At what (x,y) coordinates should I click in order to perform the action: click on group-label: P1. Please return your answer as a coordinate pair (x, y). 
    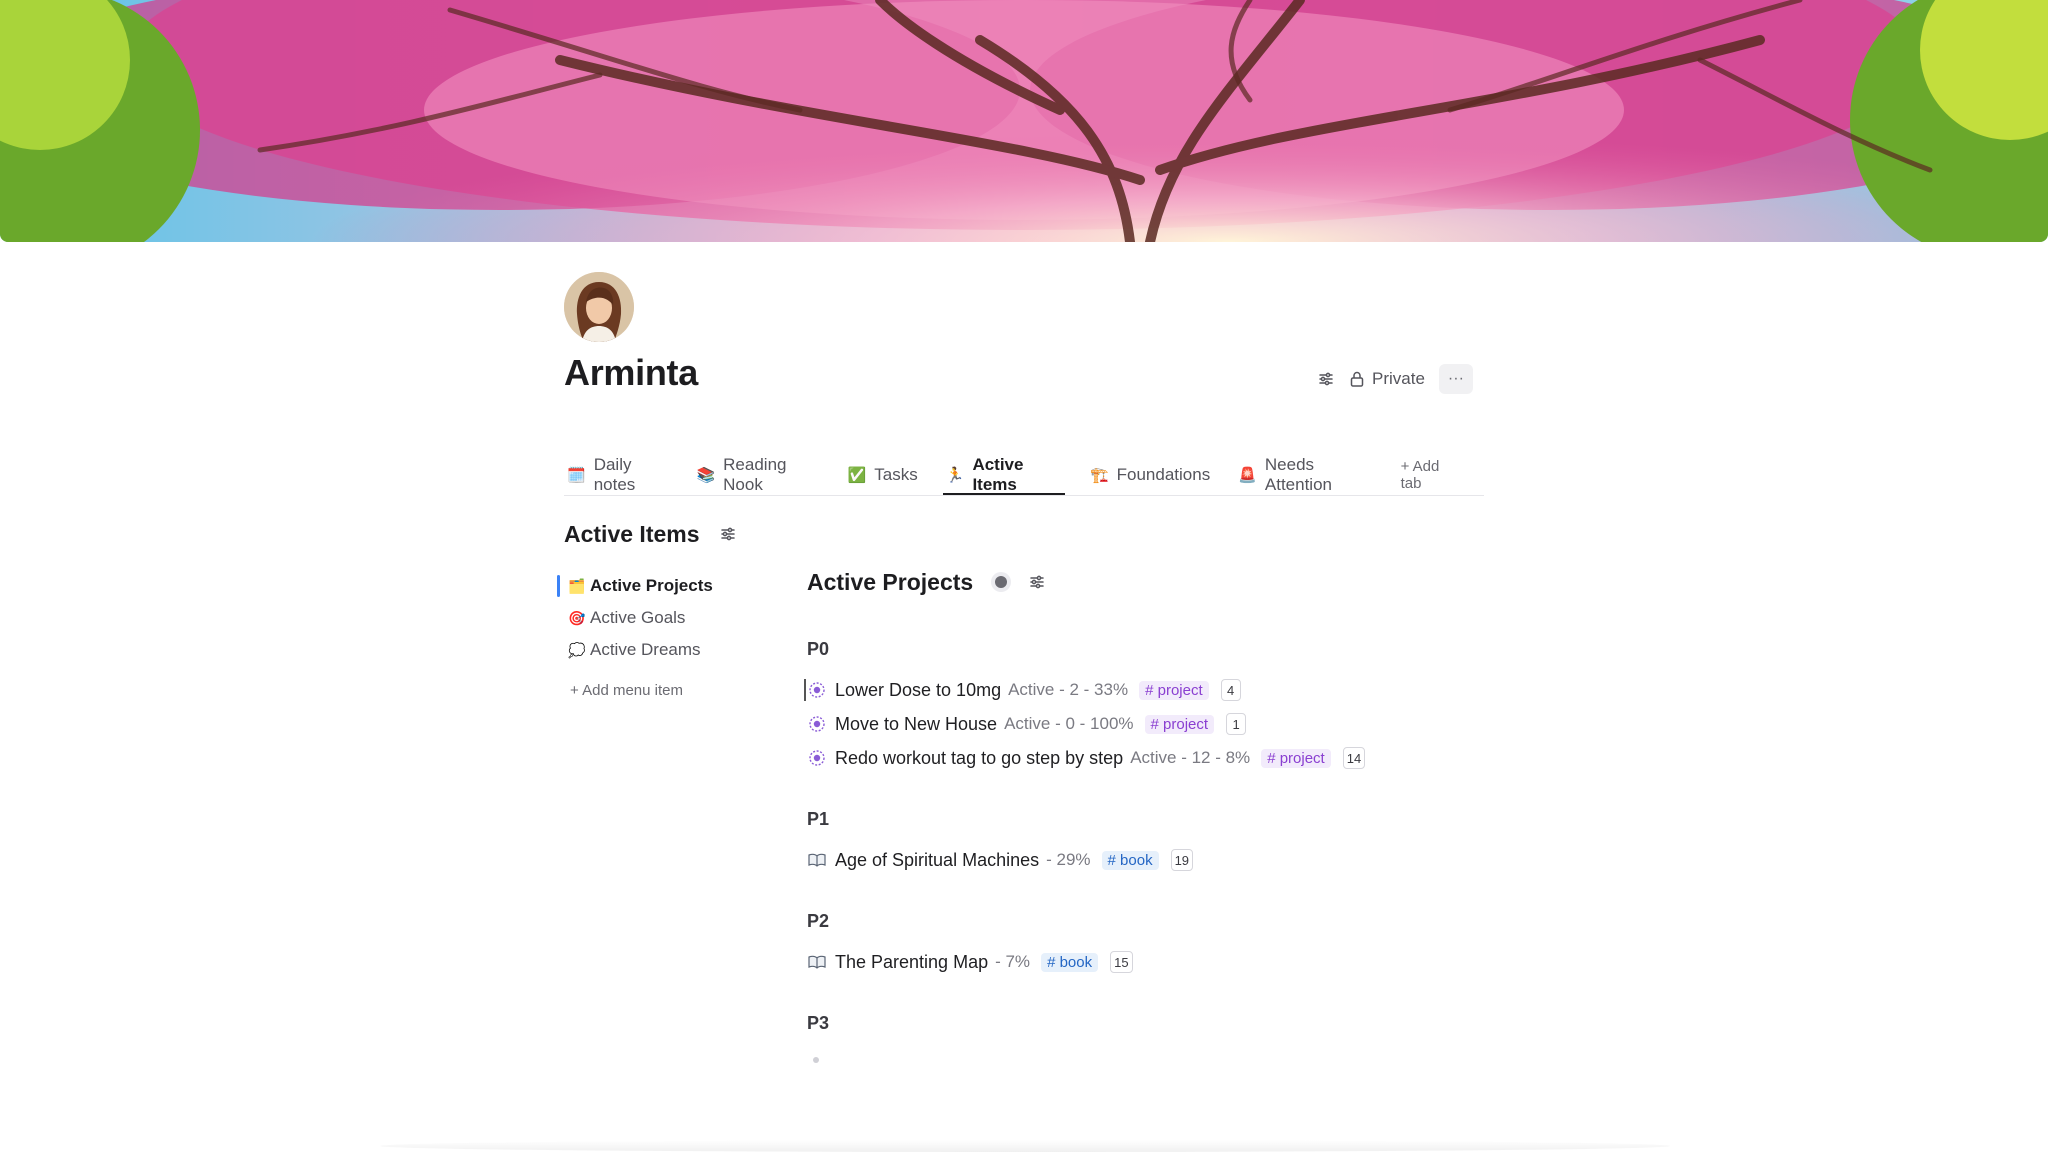
    Looking at the image, I should click on (818, 819).